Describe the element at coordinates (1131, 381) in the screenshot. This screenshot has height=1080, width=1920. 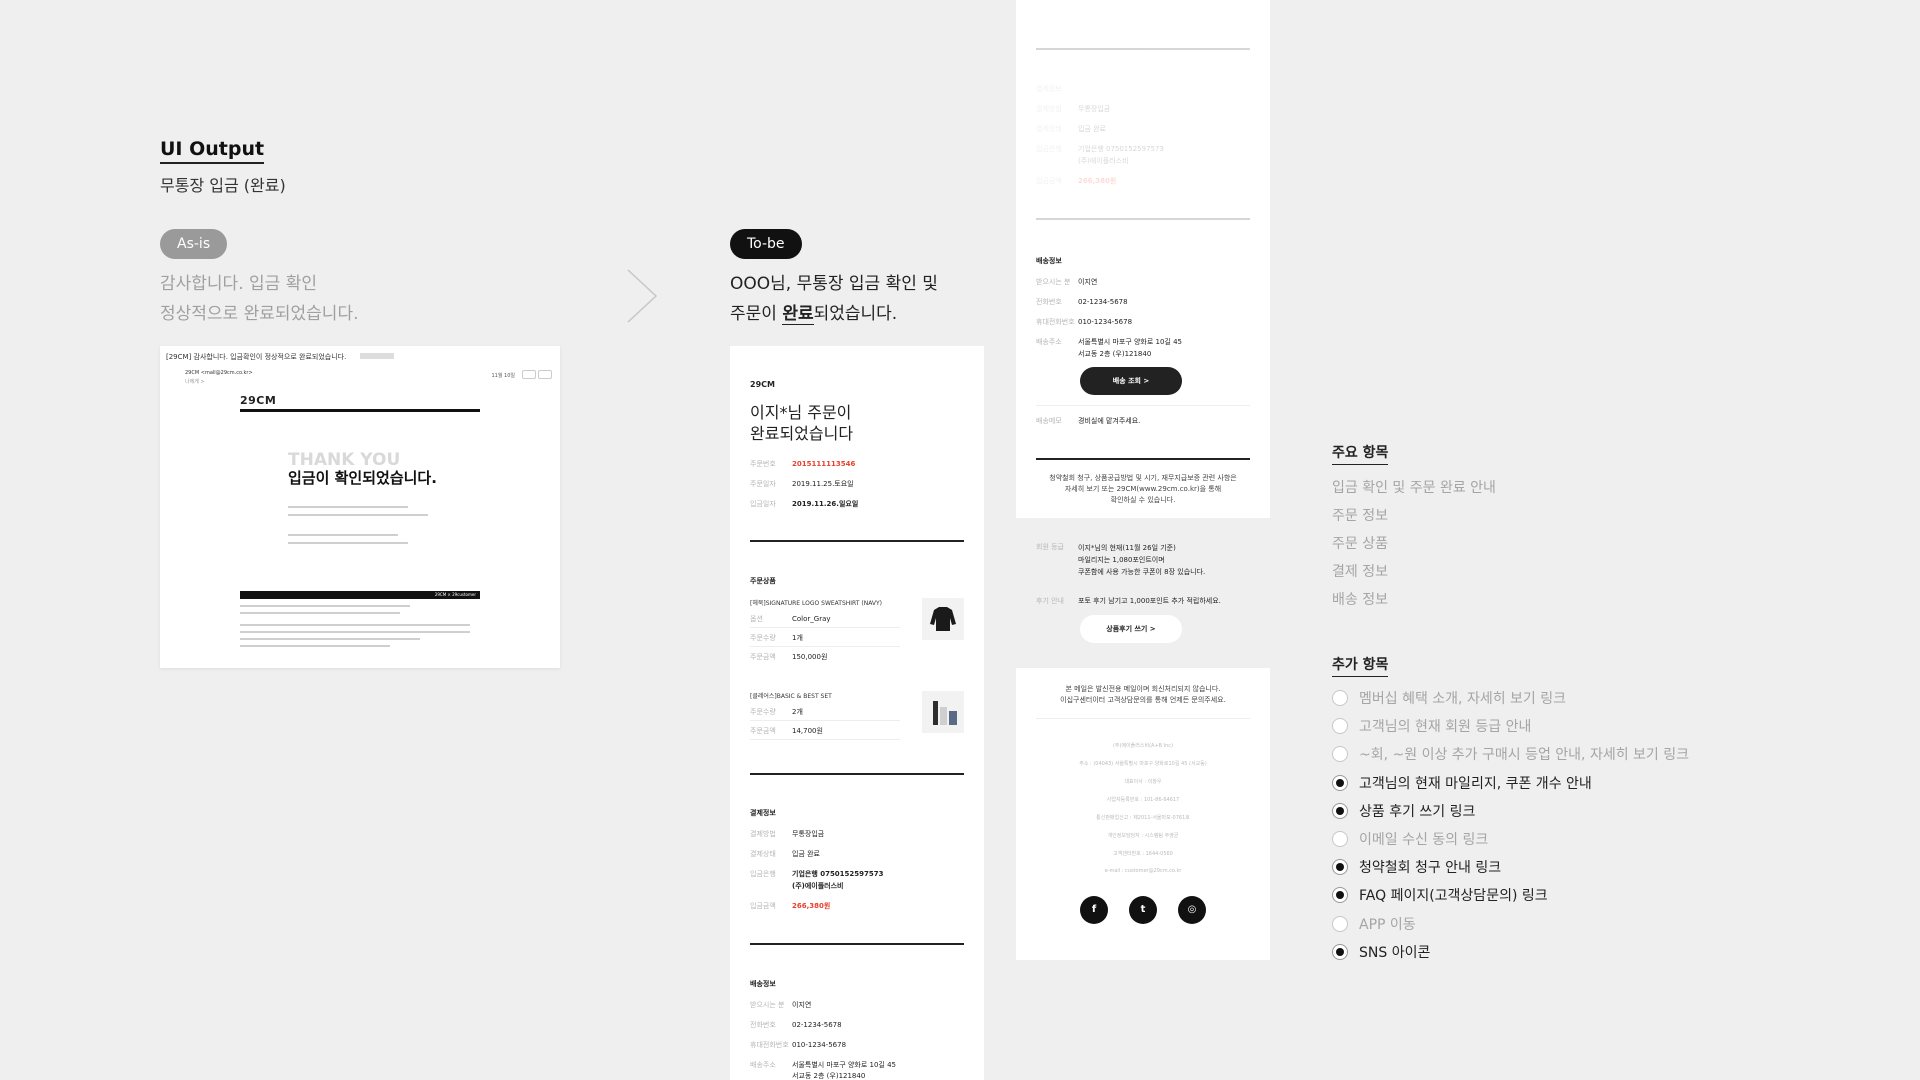
I see `track-delivery-button: 배송 조회 >` at that location.